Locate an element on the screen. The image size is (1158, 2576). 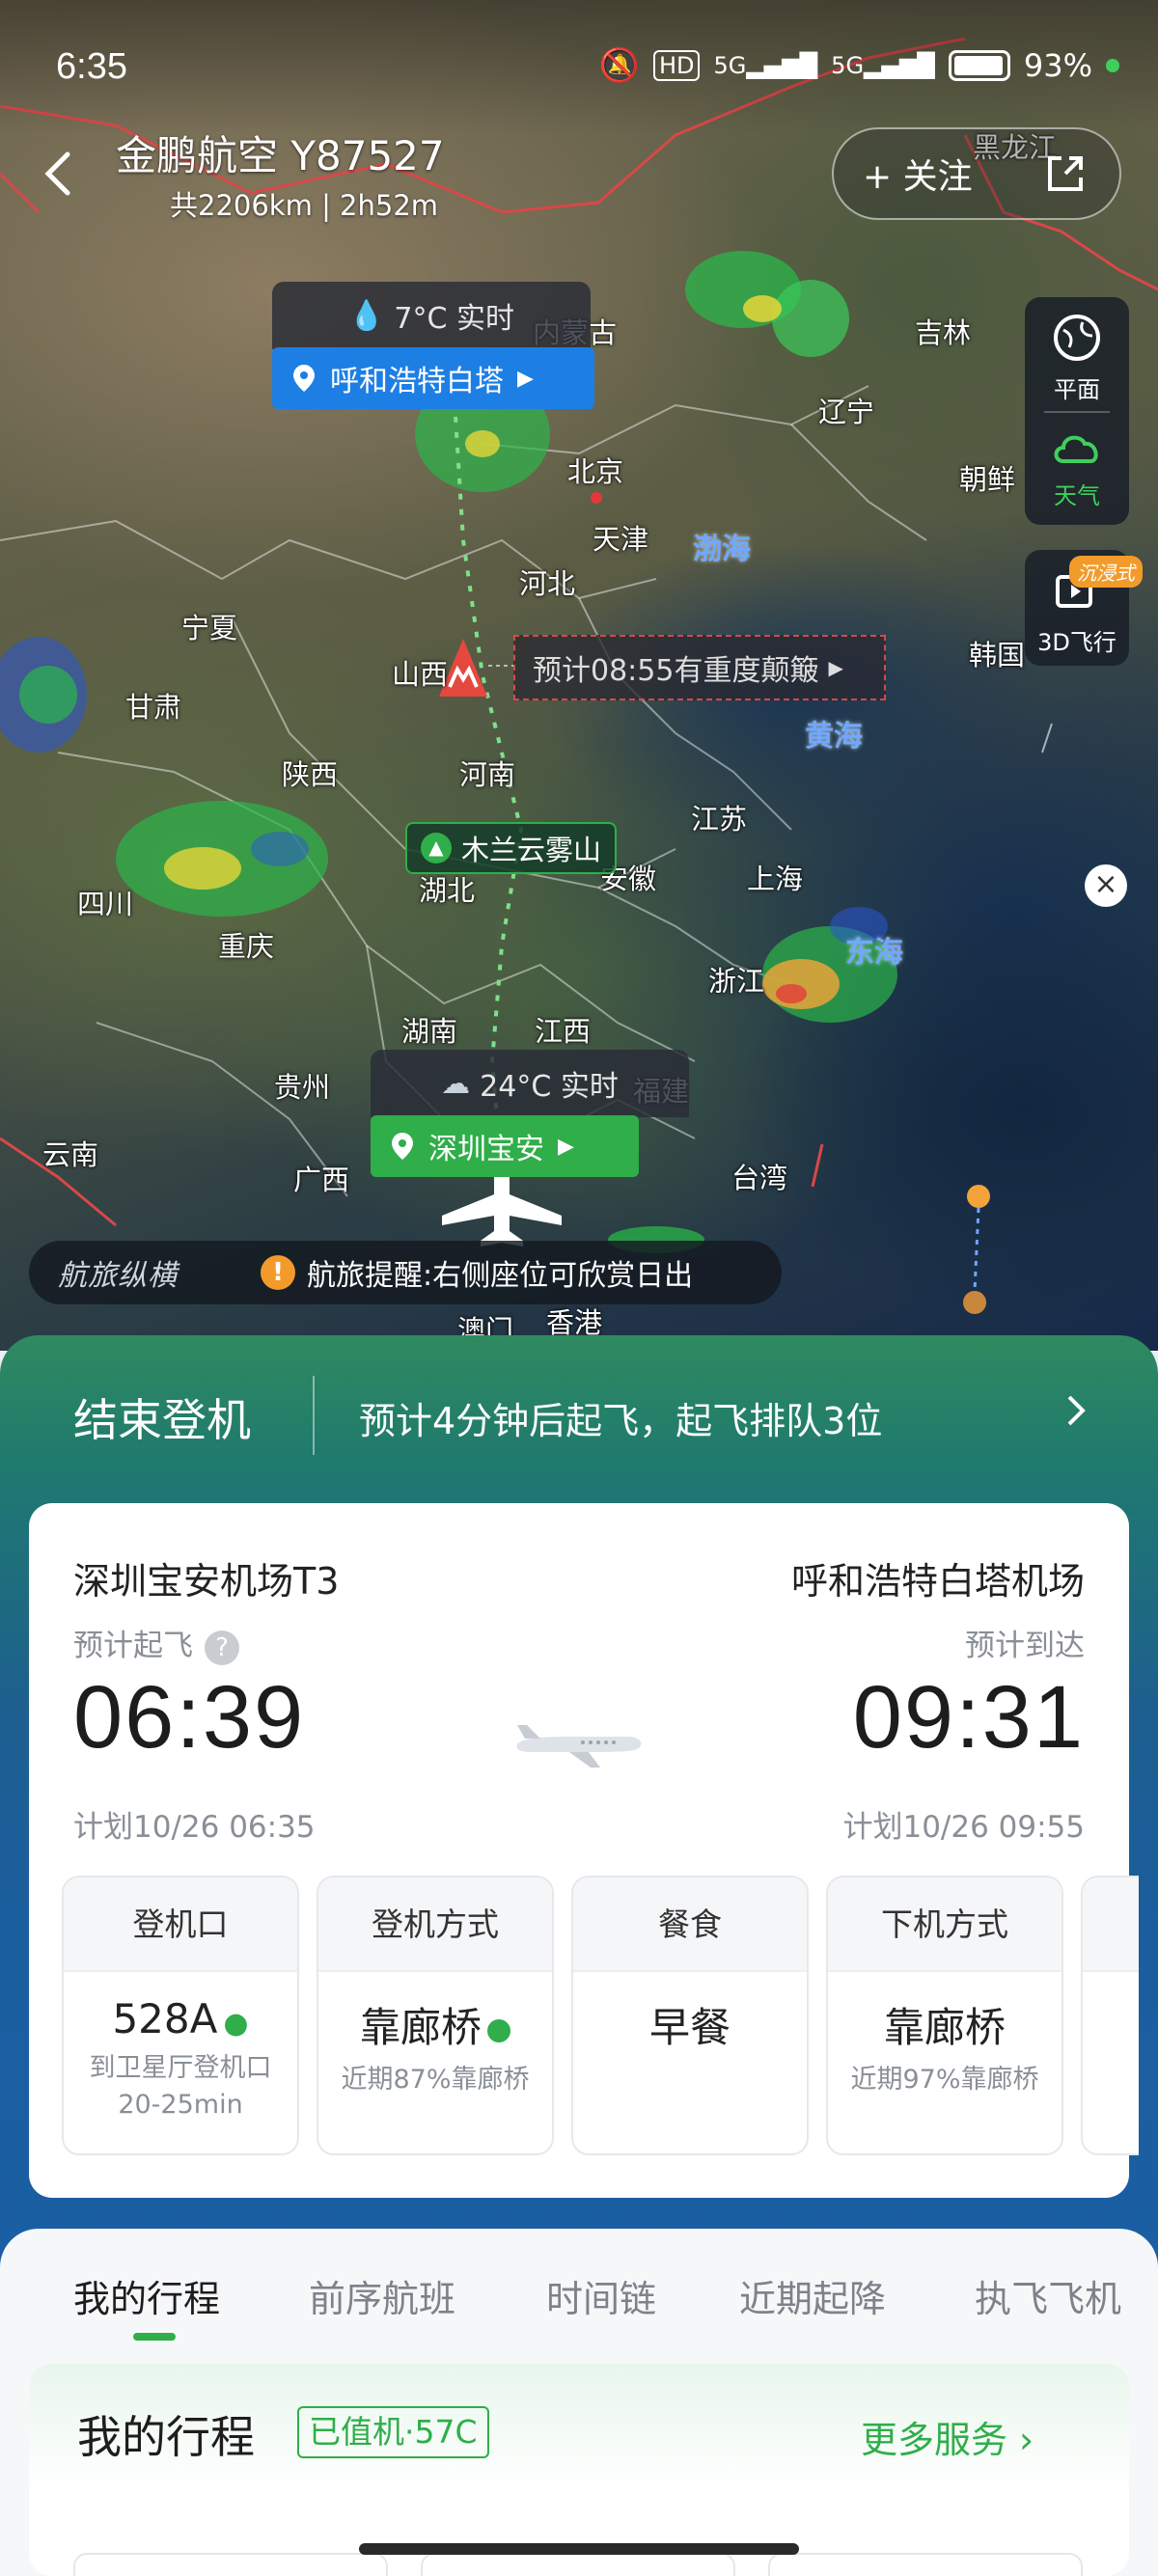
info-box-partial is located at coordinates (1110, 2015).